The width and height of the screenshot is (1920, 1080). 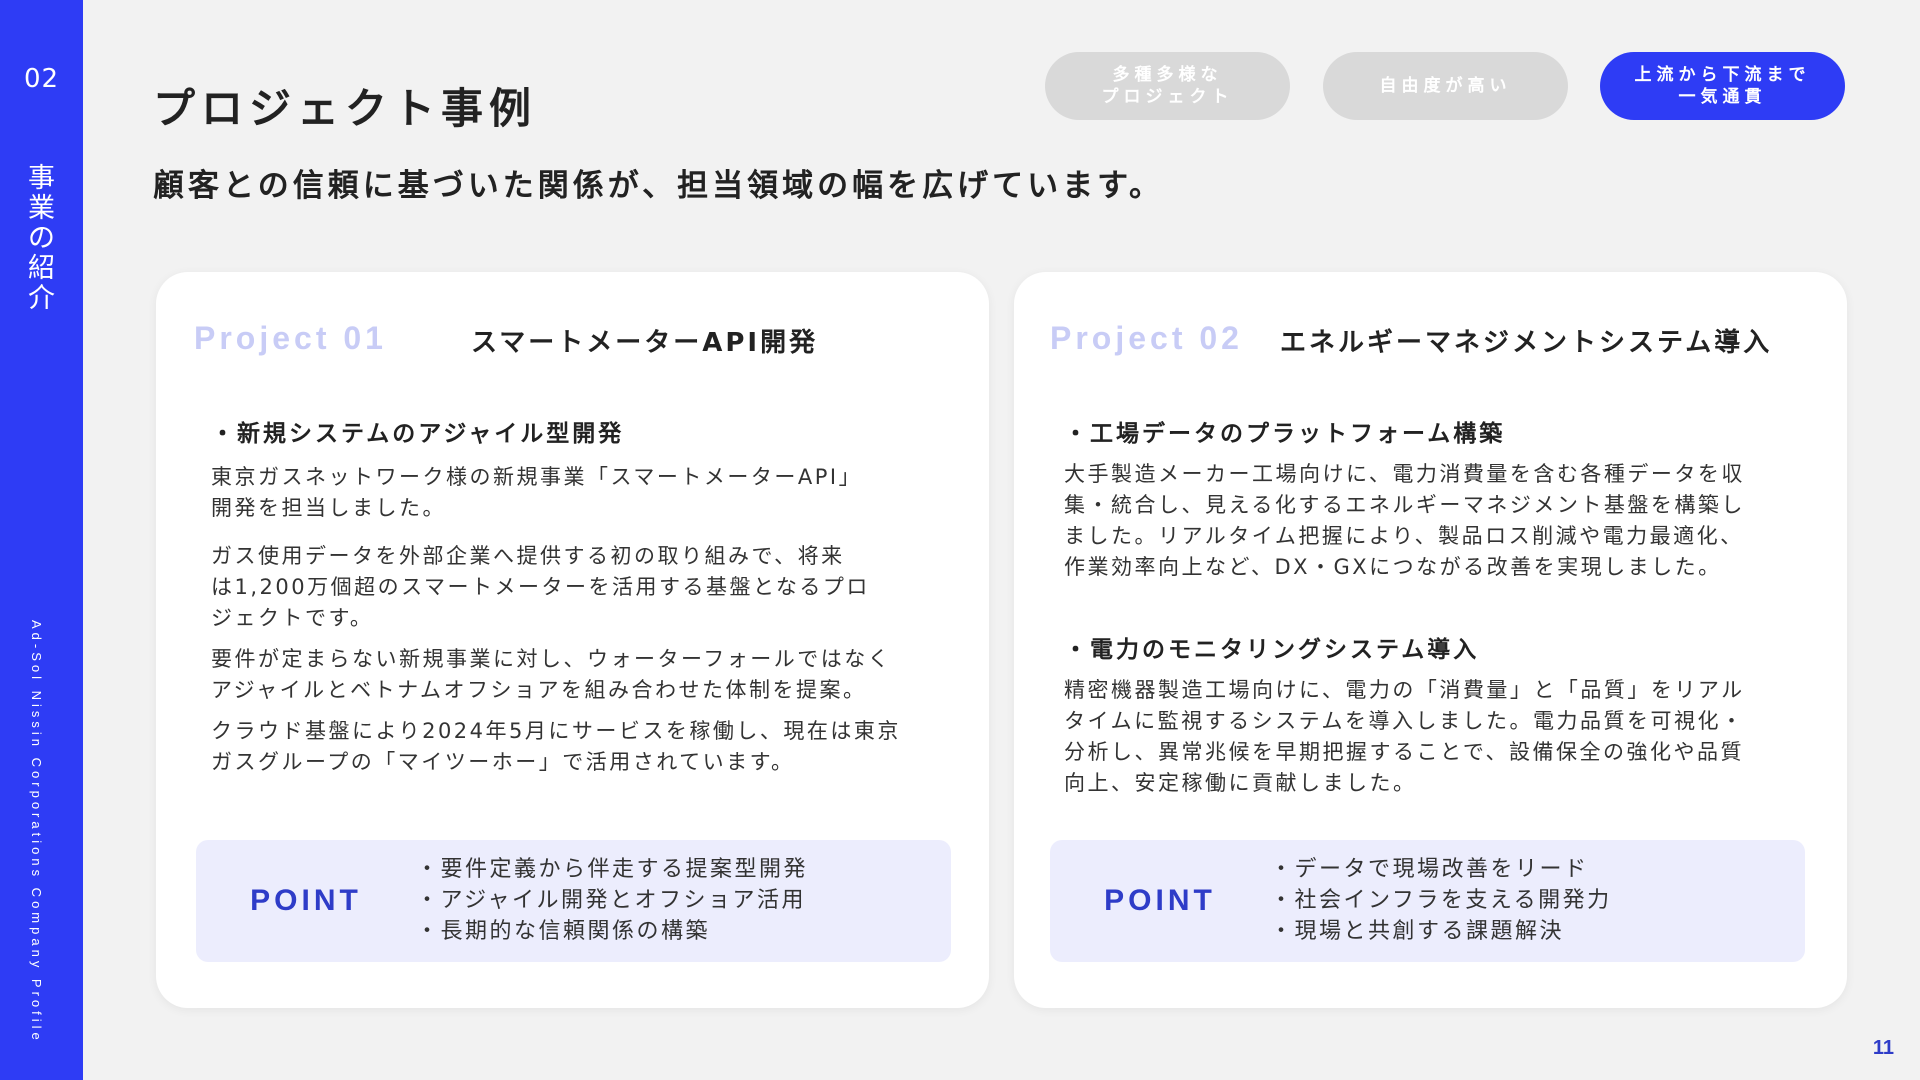 What do you see at coordinates (1429, 869) in the screenshot?
I see `point-item: ・データで現場改善をリード` at bounding box center [1429, 869].